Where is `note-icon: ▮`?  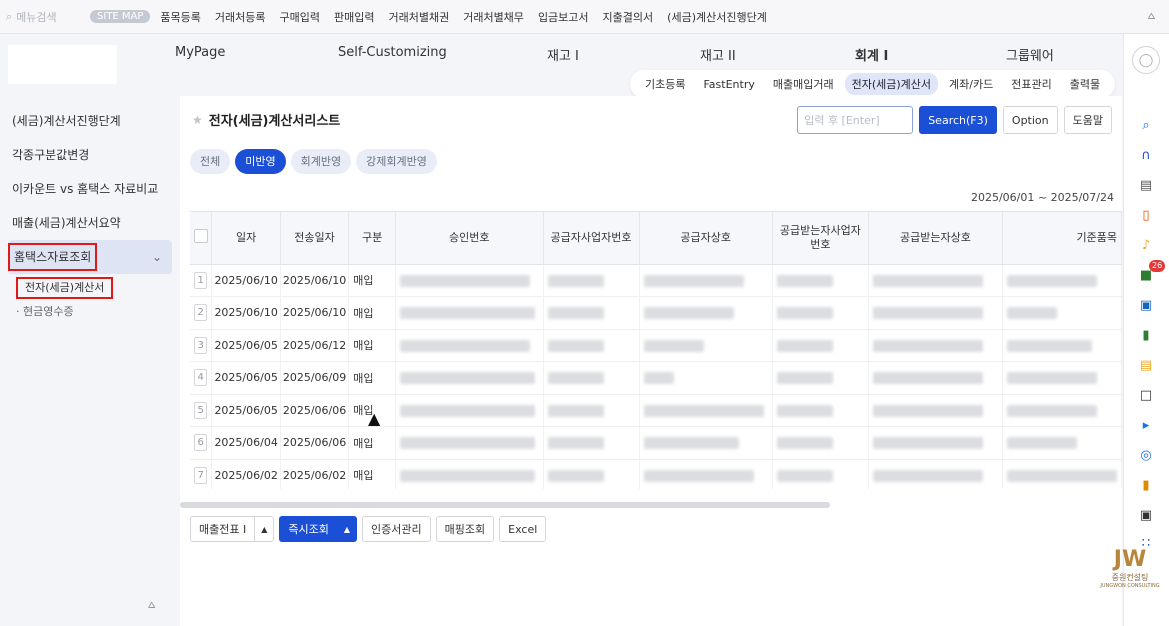 note-icon: ▮ is located at coordinates (1146, 486).